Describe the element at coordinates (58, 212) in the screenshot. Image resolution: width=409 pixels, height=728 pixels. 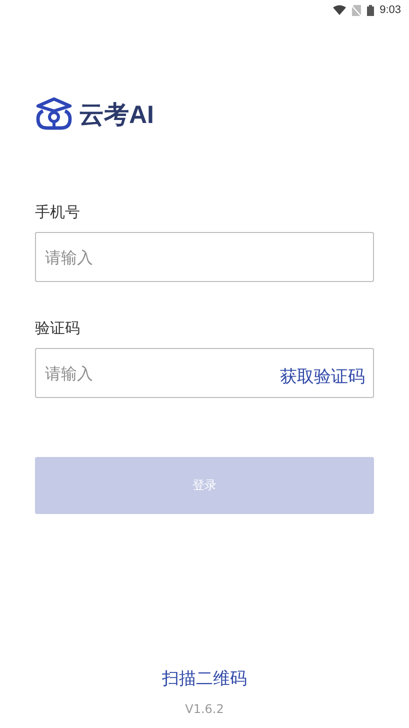
I see `field-label: 手机号` at that location.